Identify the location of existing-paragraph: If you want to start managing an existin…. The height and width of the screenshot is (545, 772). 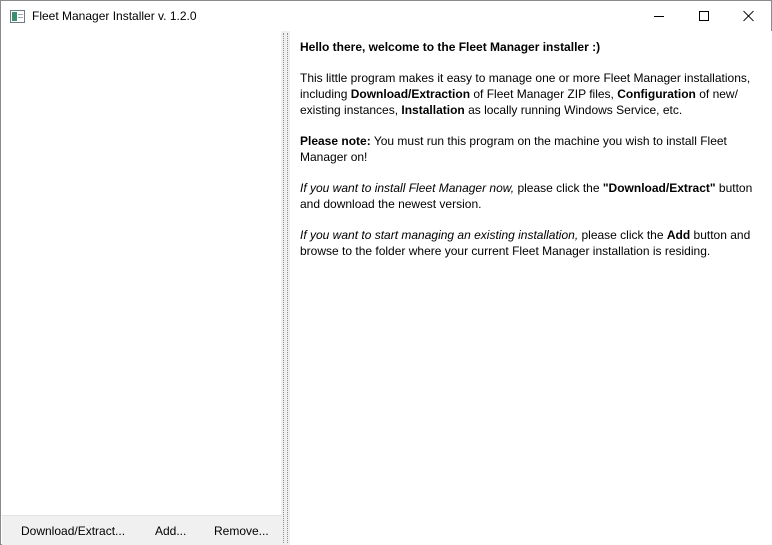
(525, 243).